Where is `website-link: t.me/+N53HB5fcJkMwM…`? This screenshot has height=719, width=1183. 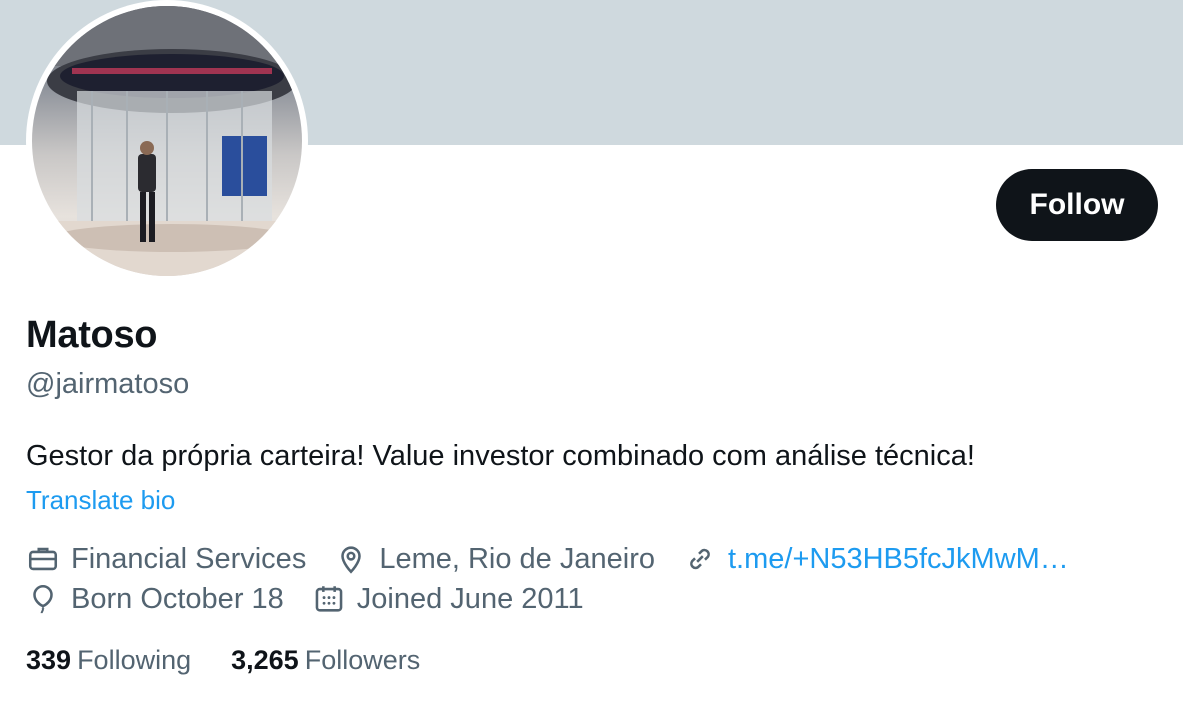
website-link: t.me/+N53HB5fcJkMwM… is located at coordinates (898, 559).